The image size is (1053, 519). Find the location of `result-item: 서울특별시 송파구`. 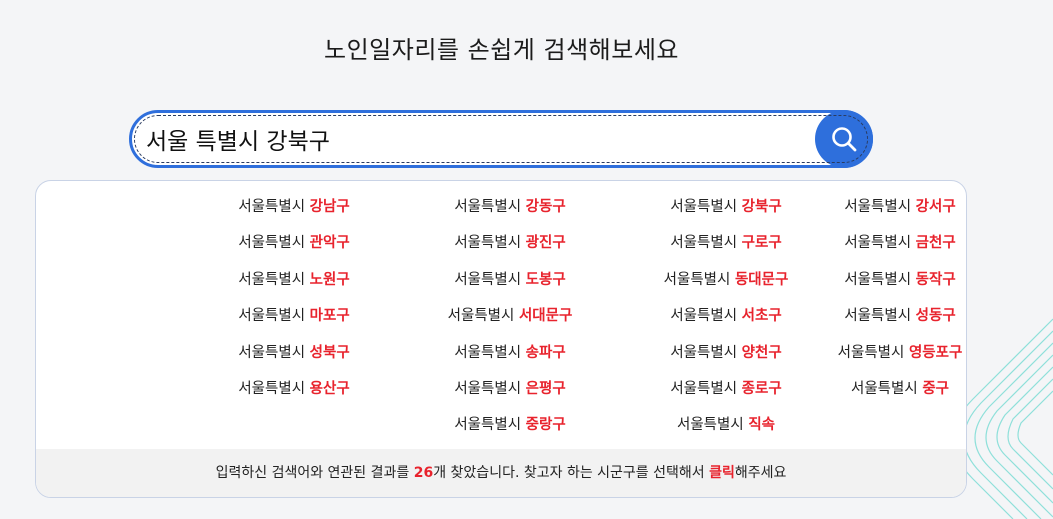

result-item: 서울특별시 송파구 is located at coordinates (510, 353).